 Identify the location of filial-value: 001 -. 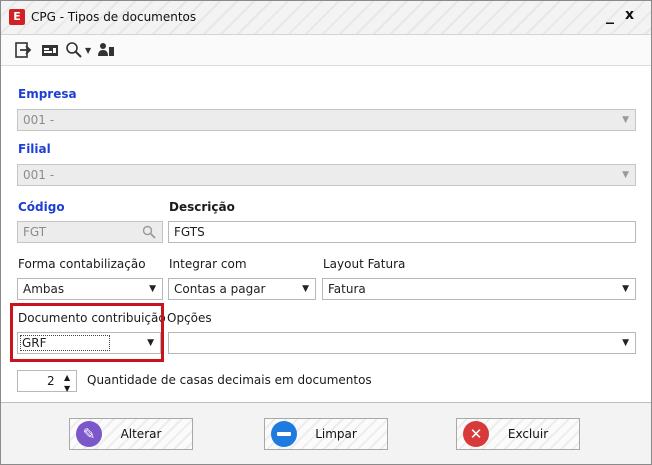
(39, 175).